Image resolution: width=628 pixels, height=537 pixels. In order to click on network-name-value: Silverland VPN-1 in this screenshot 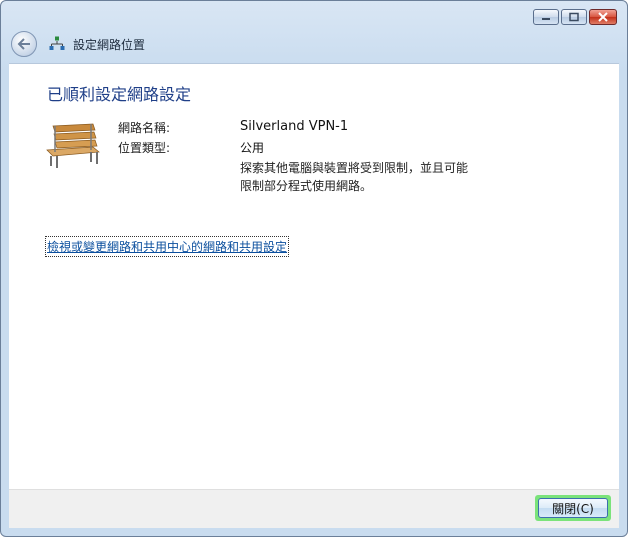, I will do `click(294, 126)`.